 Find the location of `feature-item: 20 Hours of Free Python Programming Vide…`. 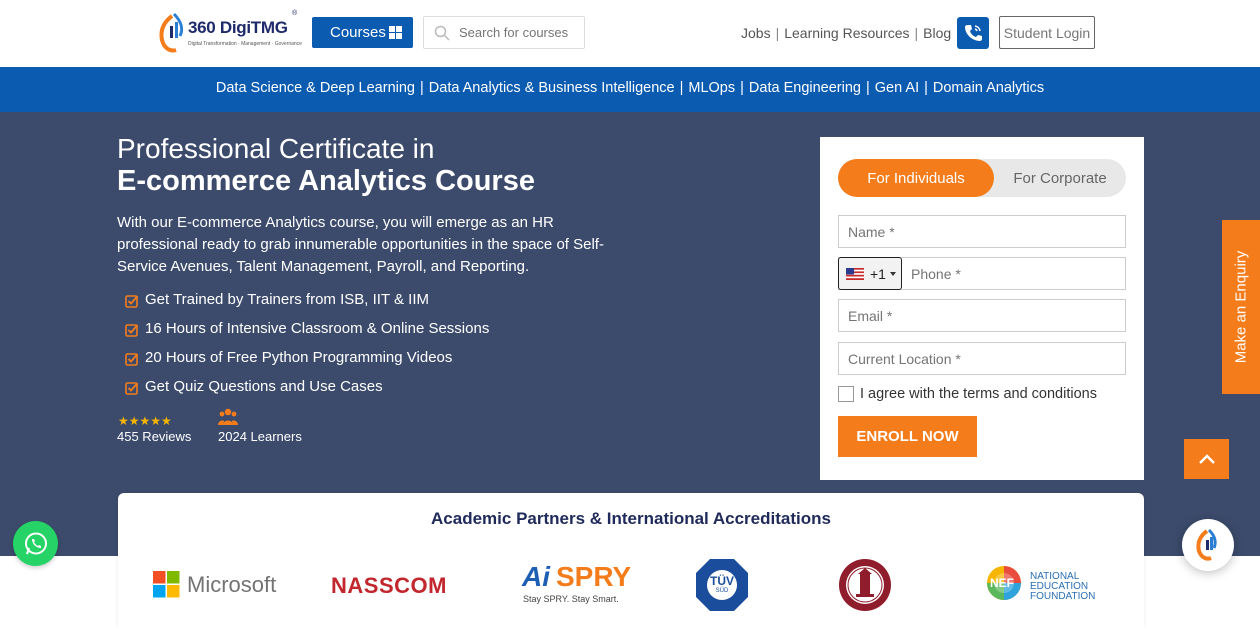

feature-item: 20 Hours of Free Python Programming Vide… is located at coordinates (307, 363).